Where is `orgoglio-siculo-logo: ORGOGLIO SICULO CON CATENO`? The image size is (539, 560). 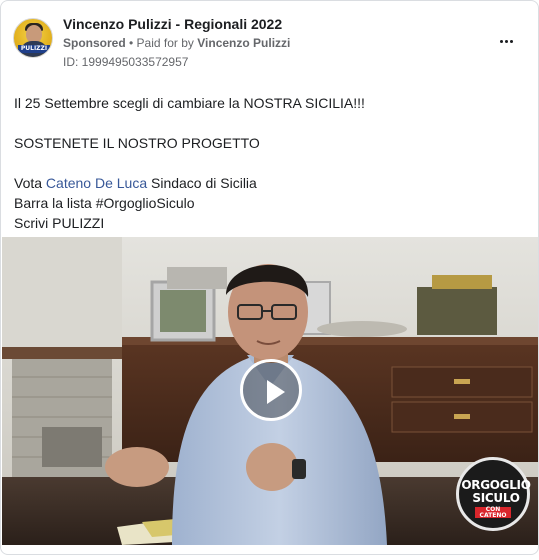 orgoglio-siculo-logo: ORGOGLIO SICULO CON CATENO is located at coordinates (493, 494).